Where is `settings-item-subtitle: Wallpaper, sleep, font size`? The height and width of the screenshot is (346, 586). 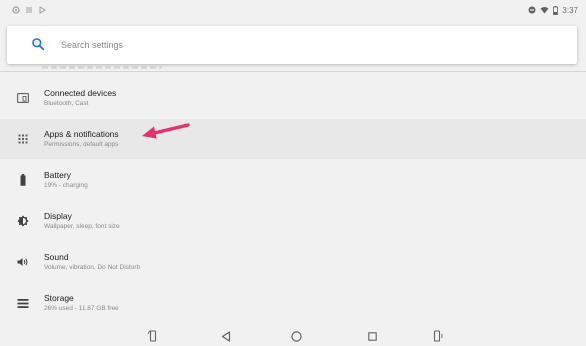
settings-item-subtitle: Wallpaper, sleep, font size is located at coordinates (82, 226).